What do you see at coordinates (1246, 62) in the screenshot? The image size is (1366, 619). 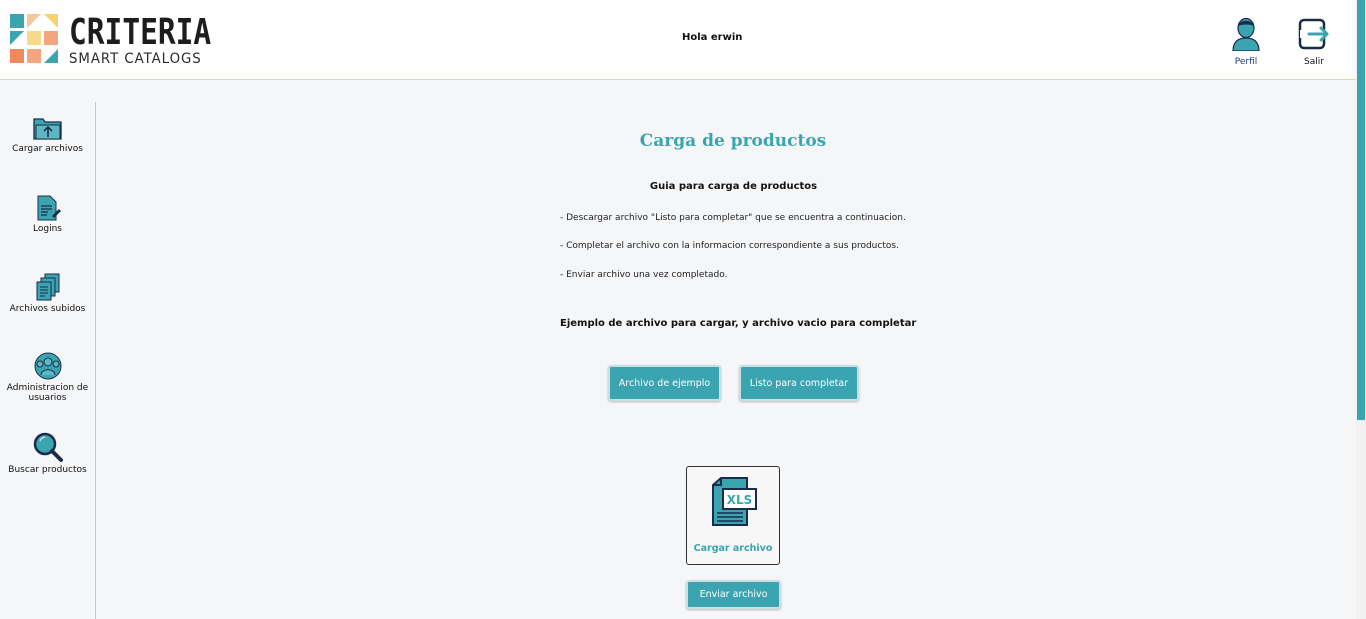 I see `profile-label: Perfil` at bounding box center [1246, 62].